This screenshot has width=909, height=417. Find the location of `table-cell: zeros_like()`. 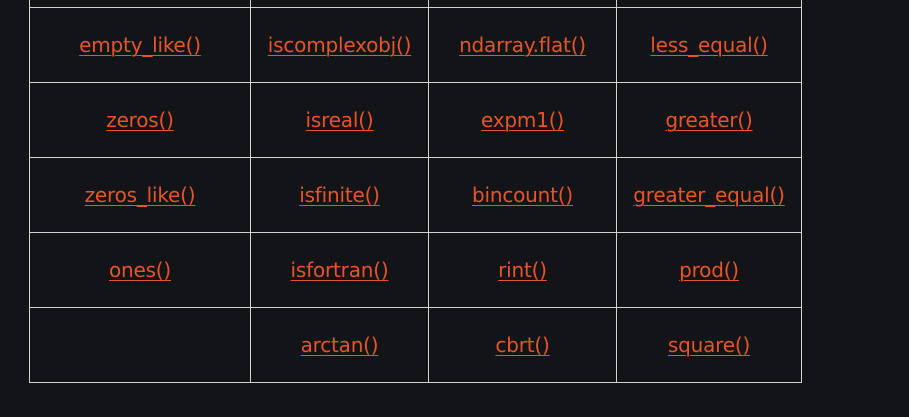

table-cell: zeros_like() is located at coordinates (140, 195).